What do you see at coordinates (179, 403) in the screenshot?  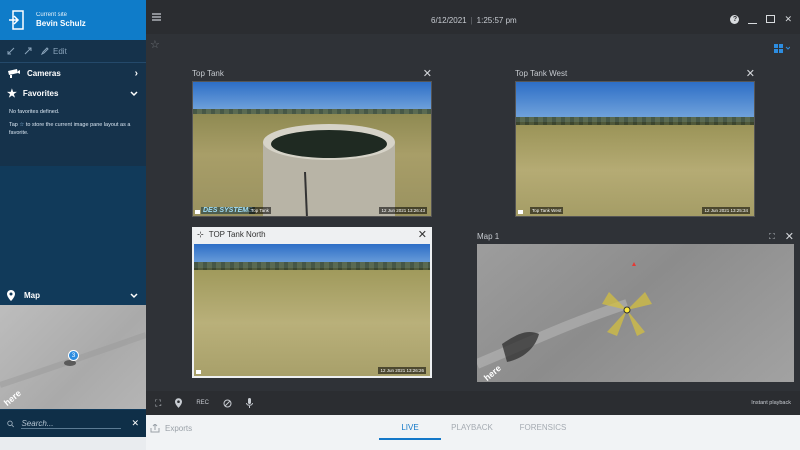 I see `location-pin-icon` at bounding box center [179, 403].